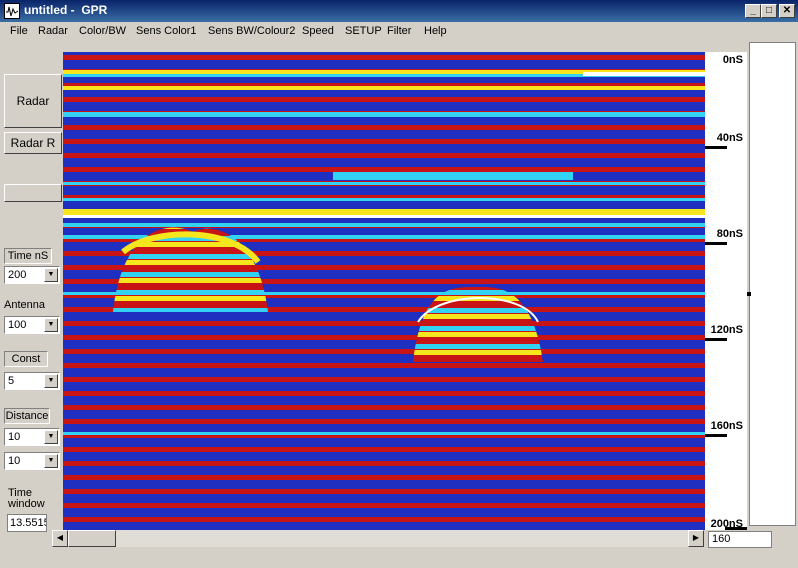 The height and width of the screenshot is (568, 798). I want to click on distance-value-2: 10, so click(14, 461).